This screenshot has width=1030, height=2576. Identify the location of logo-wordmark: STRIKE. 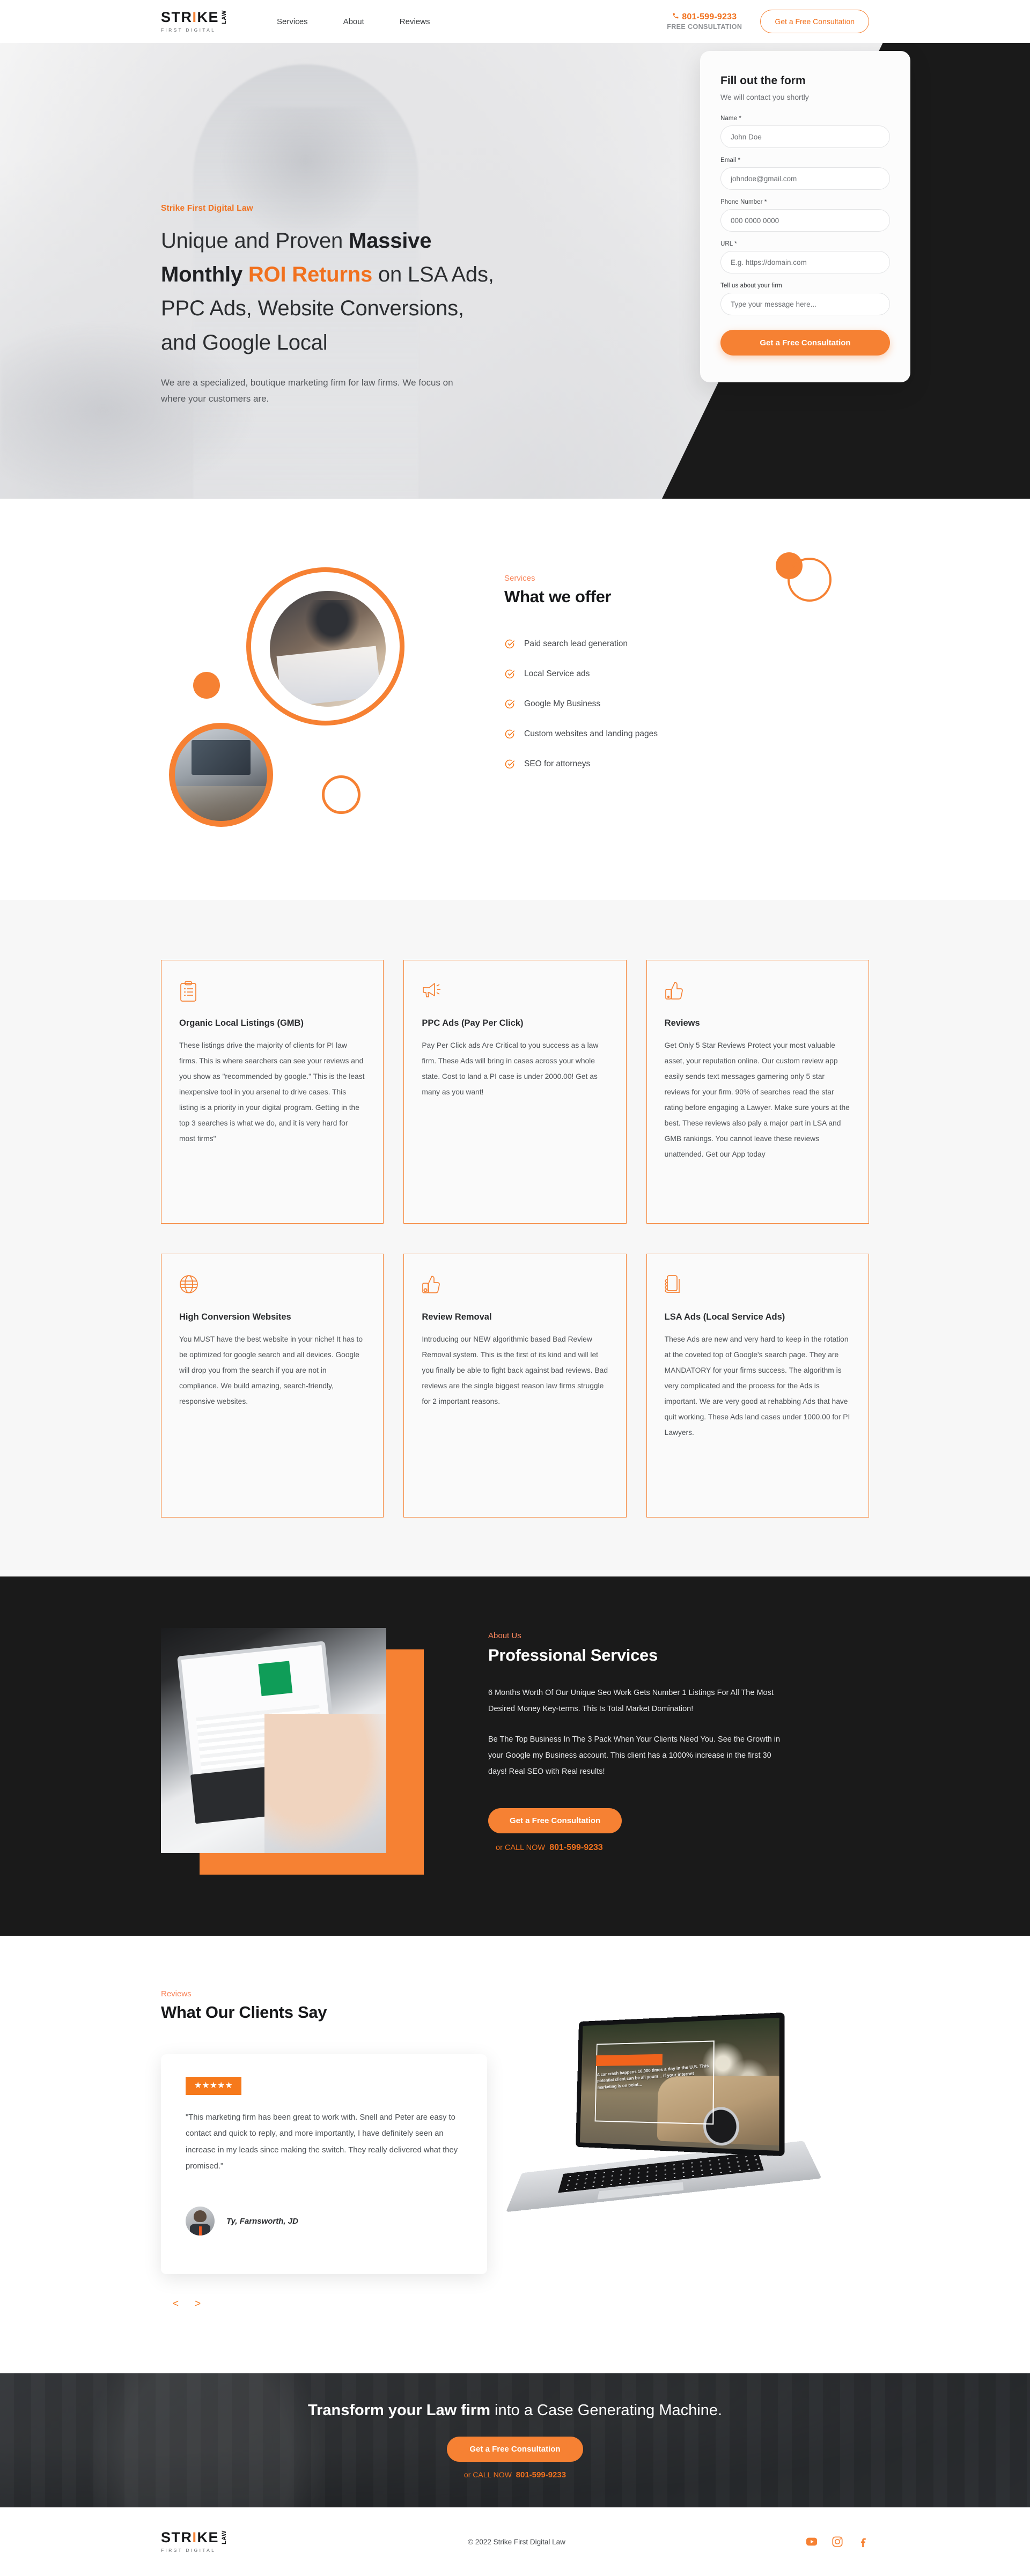
(190, 17).